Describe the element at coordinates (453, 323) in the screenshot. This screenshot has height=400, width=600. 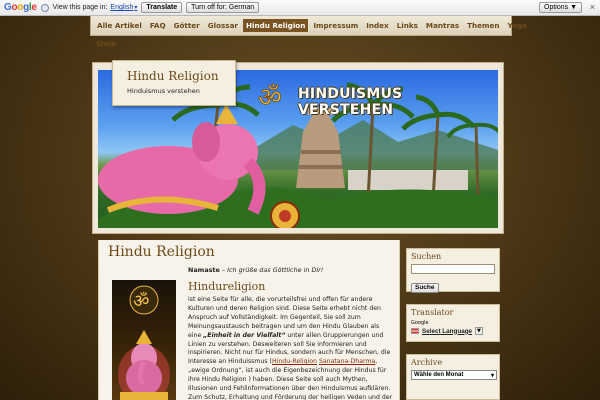
I see `translator-widget: Translator Google Select Language ▼` at that location.